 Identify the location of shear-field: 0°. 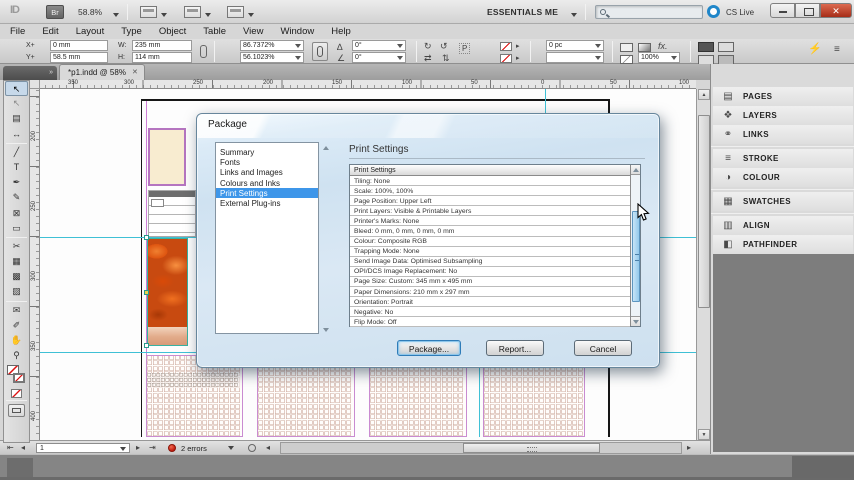
(379, 57).